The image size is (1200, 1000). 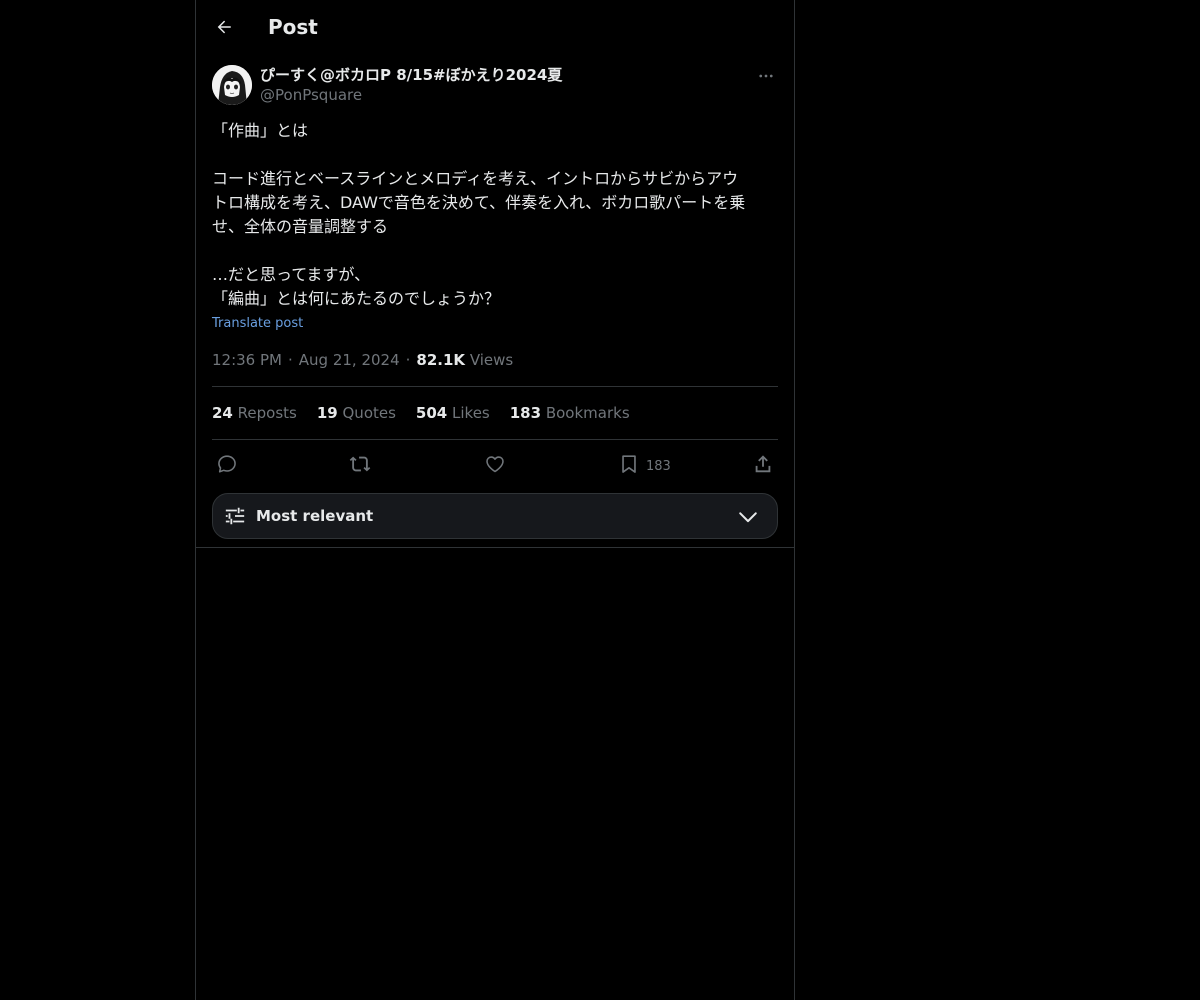 I want to click on back-button, so click(x=224, y=27).